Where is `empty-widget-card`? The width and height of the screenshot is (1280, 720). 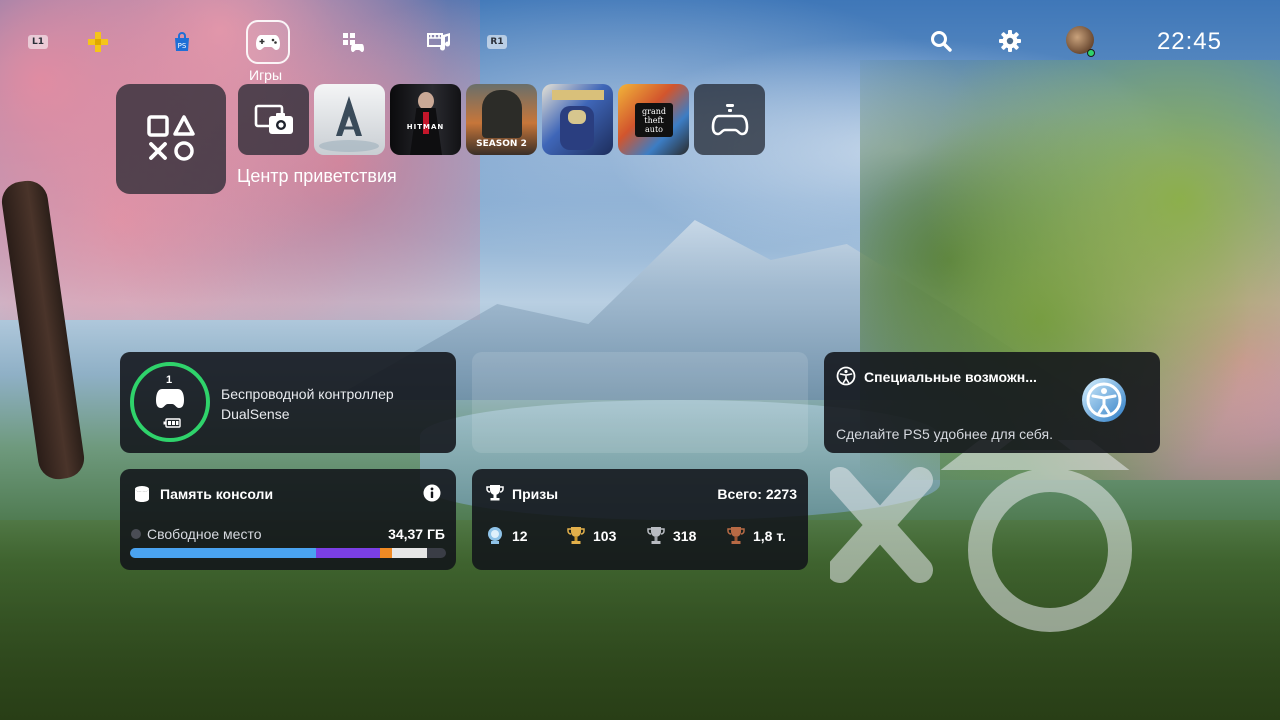
empty-widget-card is located at coordinates (640, 402).